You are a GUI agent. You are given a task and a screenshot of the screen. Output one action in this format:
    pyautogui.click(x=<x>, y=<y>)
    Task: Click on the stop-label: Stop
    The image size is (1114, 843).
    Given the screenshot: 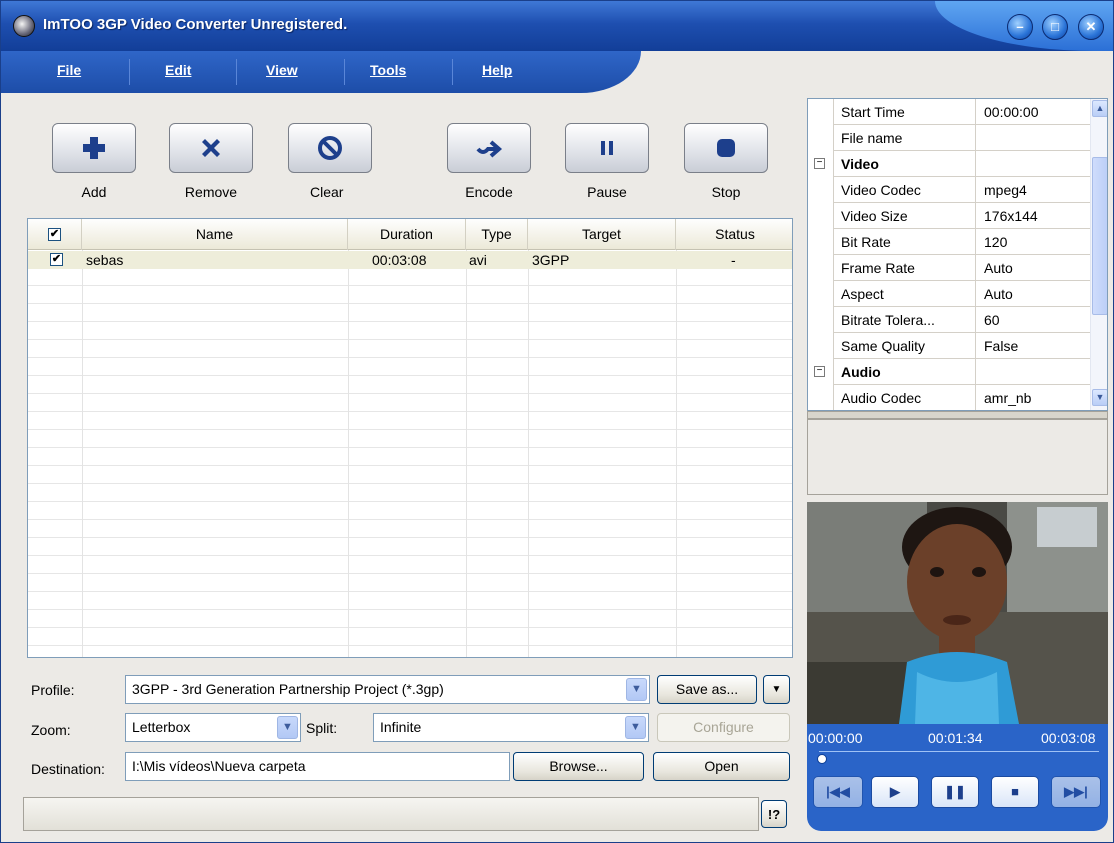 What is the action you would take?
    pyautogui.click(x=726, y=192)
    